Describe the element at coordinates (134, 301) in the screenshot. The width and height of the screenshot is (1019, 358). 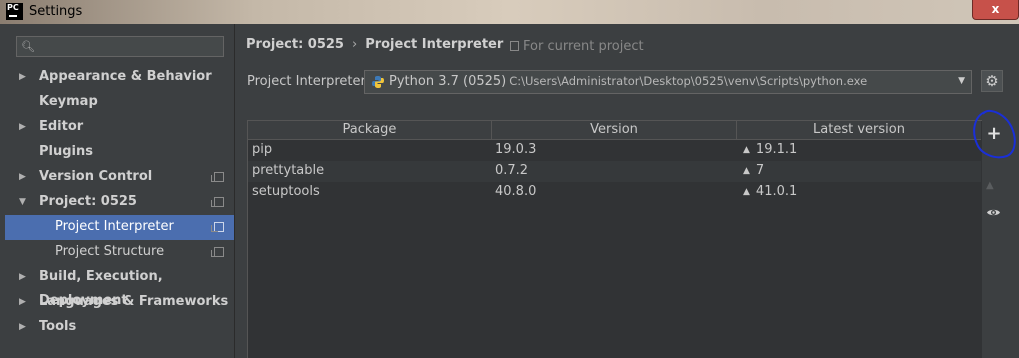
I see `sidebar-item-label: Languages & Frameworks` at that location.